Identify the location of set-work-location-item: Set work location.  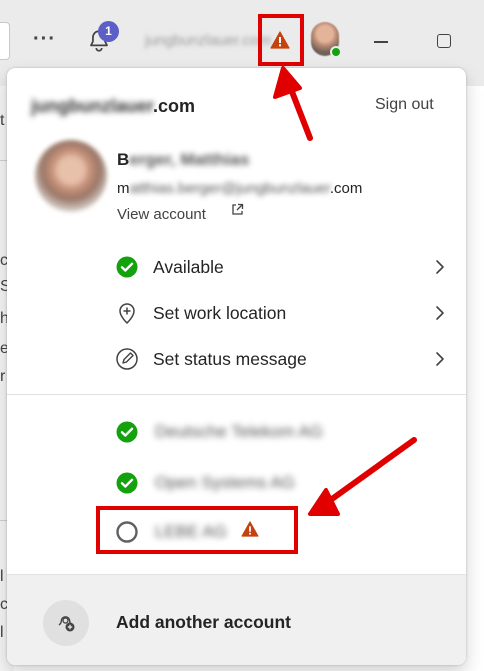
(285, 313).